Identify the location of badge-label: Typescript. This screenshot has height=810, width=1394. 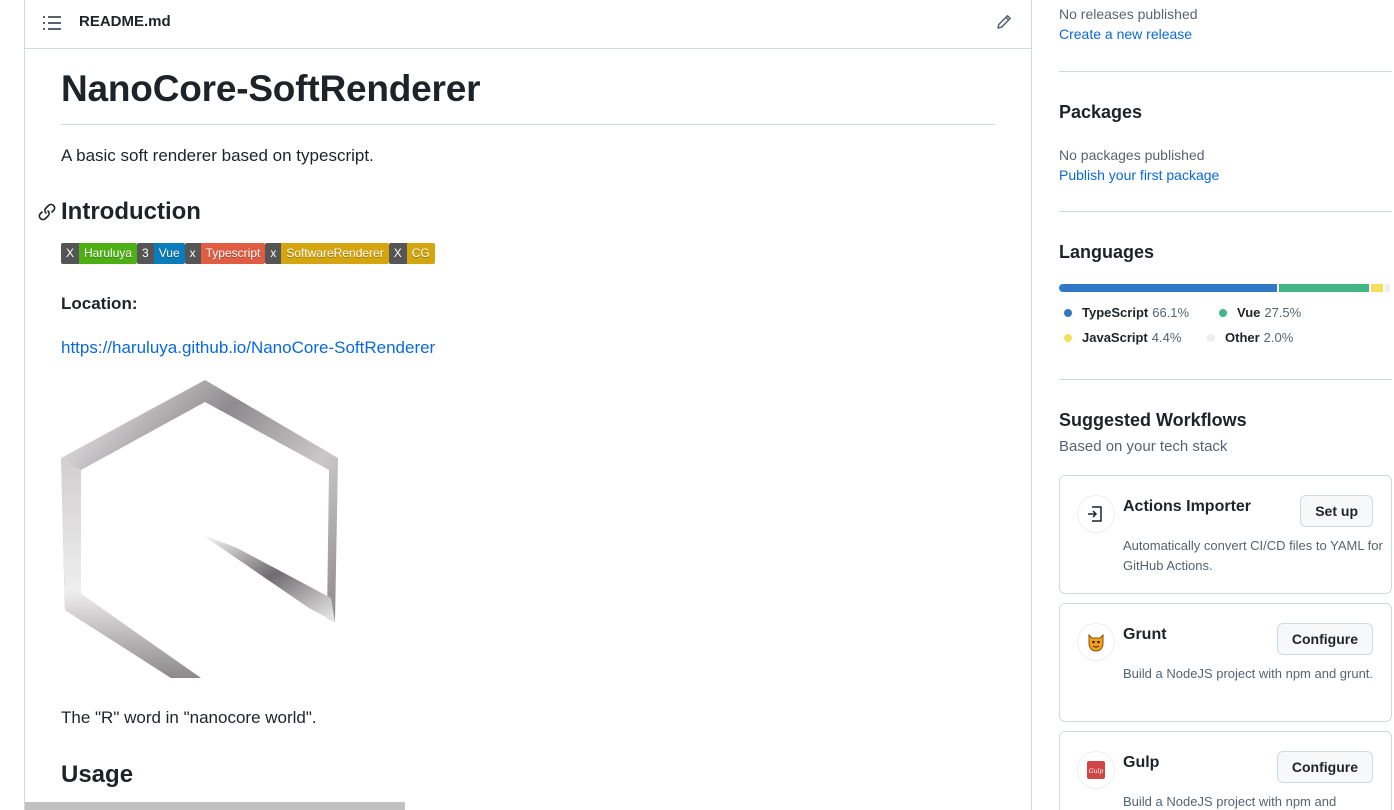
(233, 253).